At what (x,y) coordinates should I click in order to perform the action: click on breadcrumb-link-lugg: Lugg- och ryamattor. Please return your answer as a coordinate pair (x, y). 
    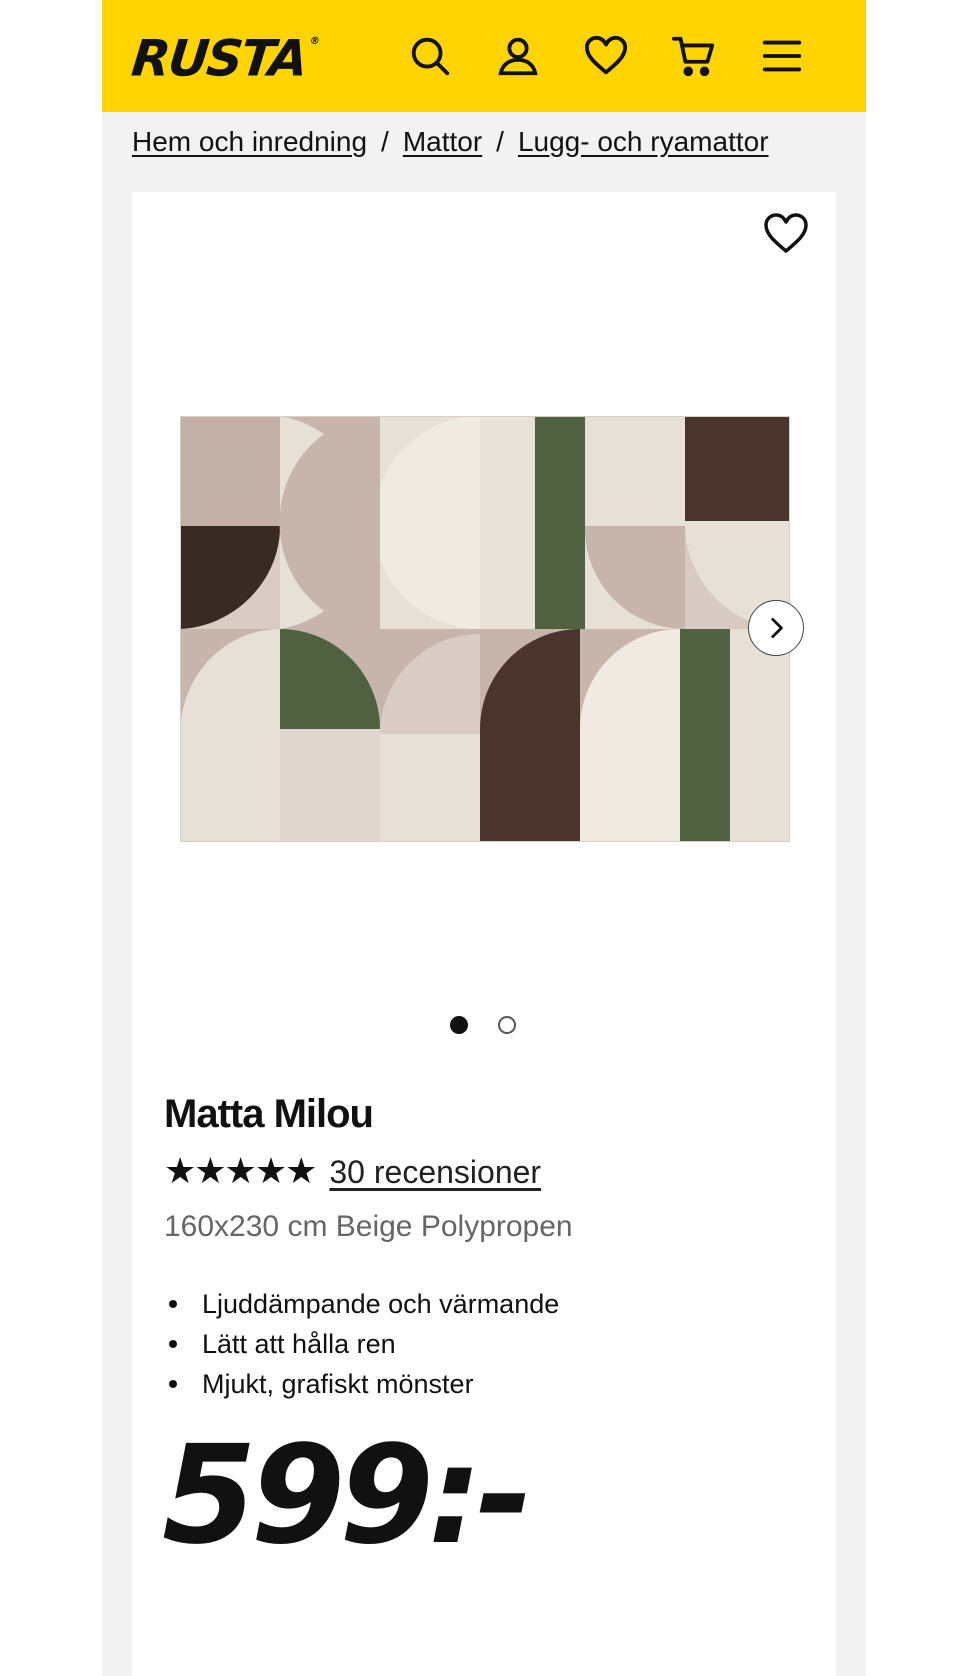
    Looking at the image, I should click on (643, 141).